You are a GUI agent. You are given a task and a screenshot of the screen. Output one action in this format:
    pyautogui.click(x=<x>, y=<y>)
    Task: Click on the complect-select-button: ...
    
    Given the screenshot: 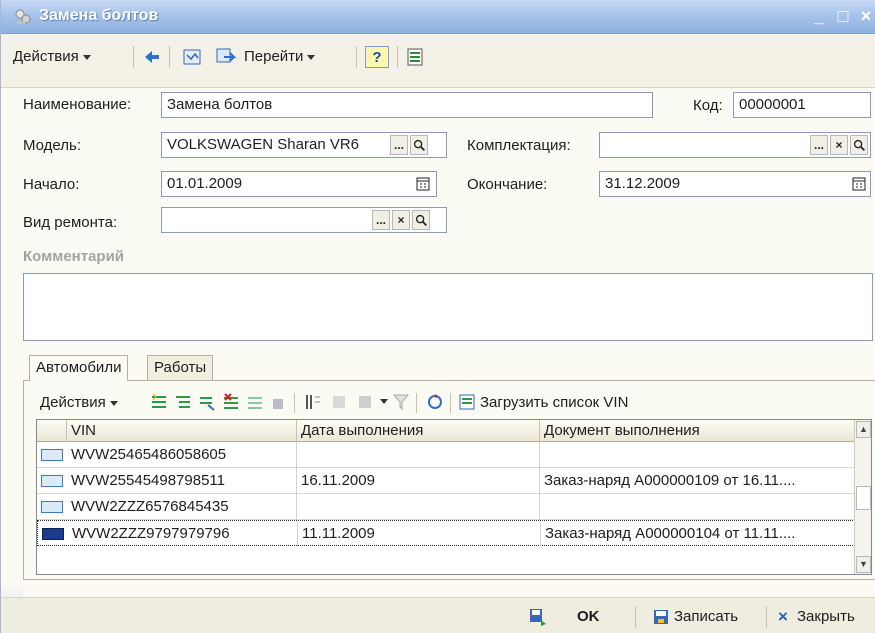 What is the action you would take?
    pyautogui.click(x=819, y=145)
    